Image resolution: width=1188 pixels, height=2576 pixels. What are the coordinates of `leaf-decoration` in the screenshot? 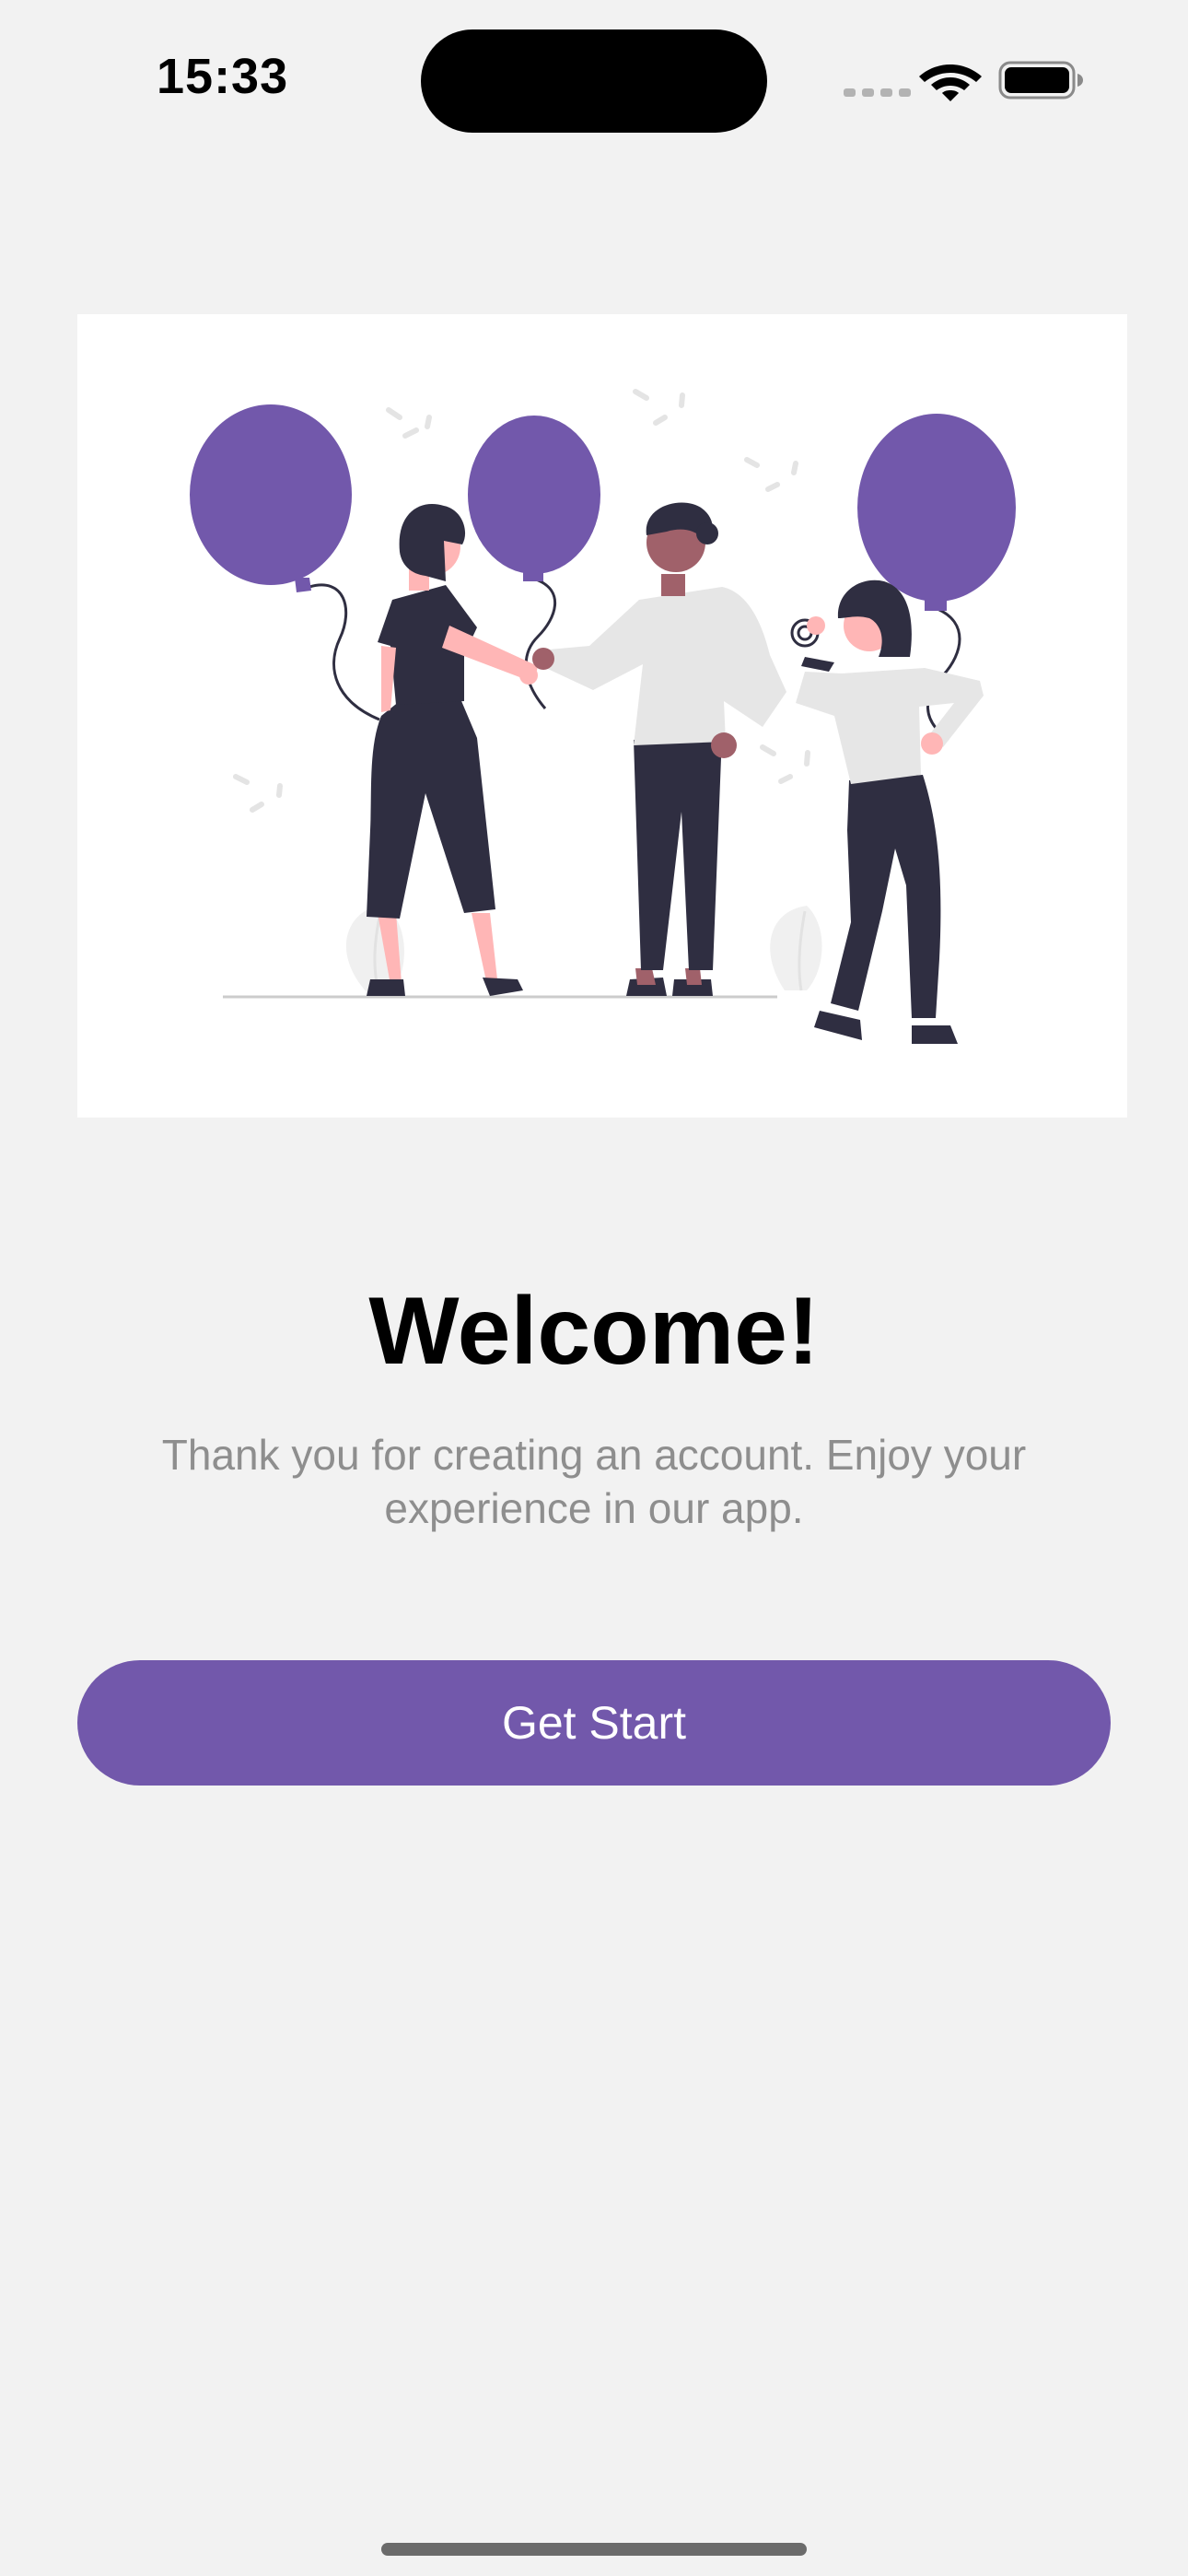 It's located at (583, 950).